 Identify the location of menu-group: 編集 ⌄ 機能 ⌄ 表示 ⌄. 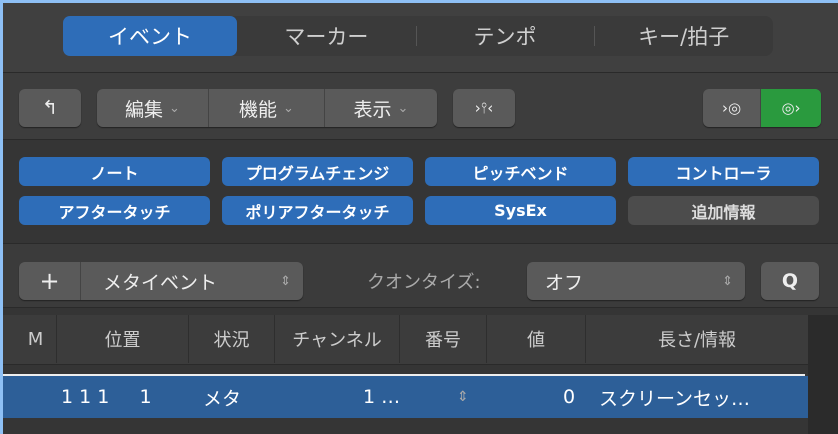
(267, 108).